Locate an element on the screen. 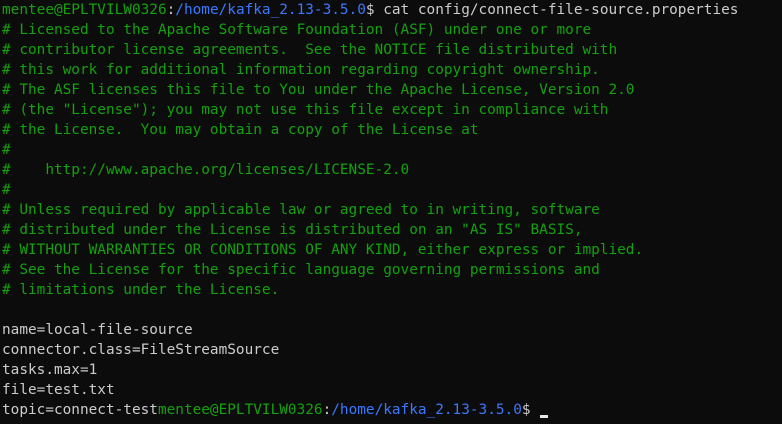 The width and height of the screenshot is (782, 424). property-line: name=local-file-source is located at coordinates (97, 330).